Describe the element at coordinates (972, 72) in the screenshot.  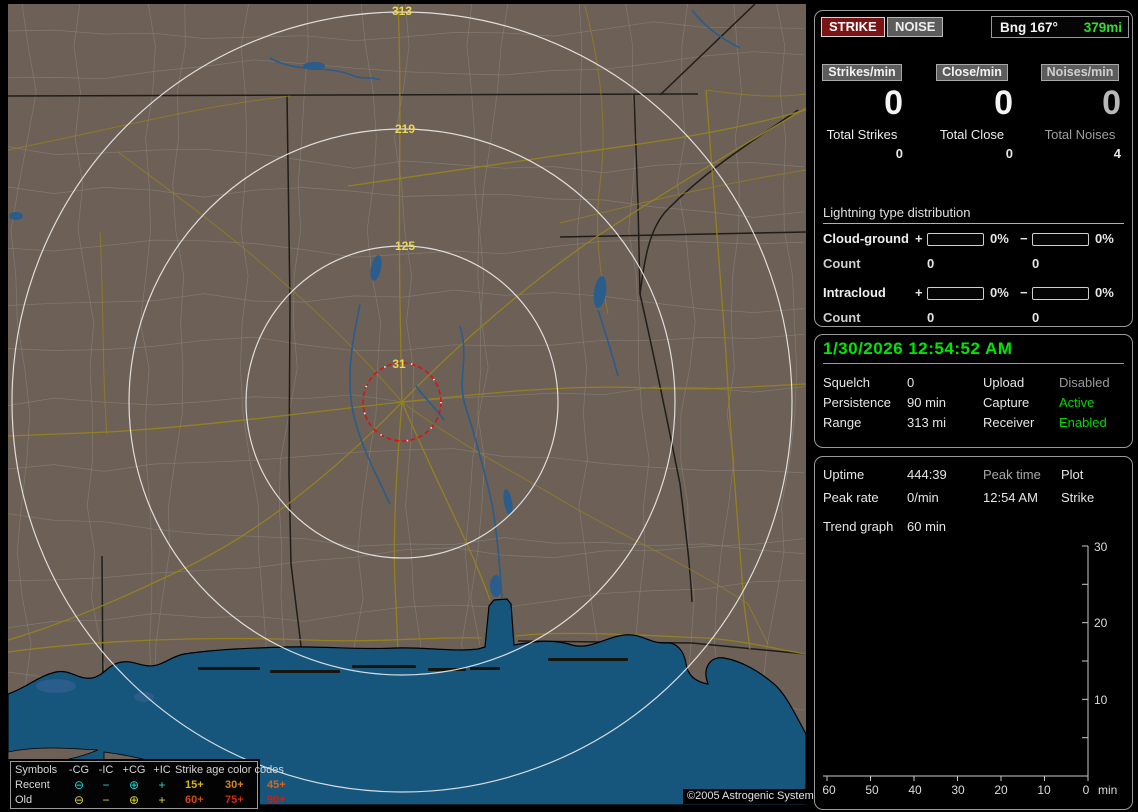
I see `close-per-min-header: Close/min` at that location.